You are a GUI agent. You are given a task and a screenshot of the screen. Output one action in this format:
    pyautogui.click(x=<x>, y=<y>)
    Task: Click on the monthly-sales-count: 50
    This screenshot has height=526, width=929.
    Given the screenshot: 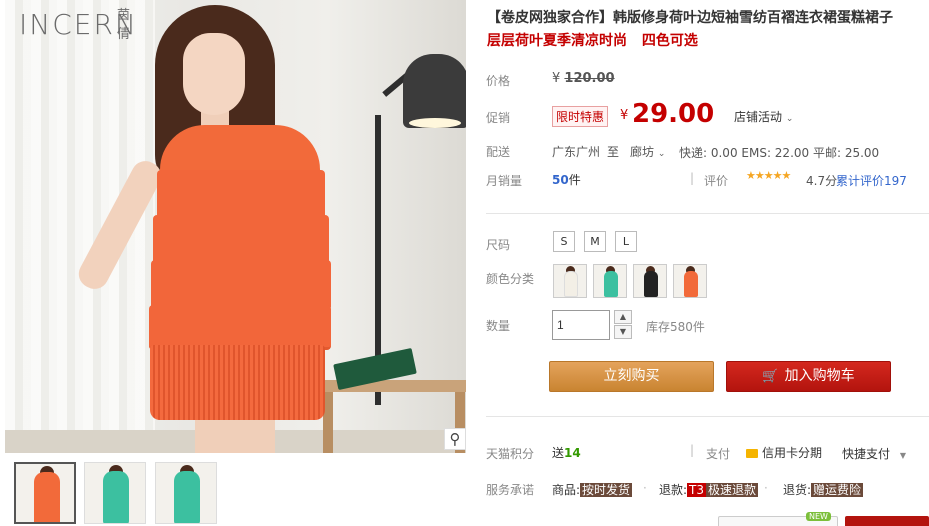 What is the action you would take?
    pyautogui.click(x=560, y=180)
    